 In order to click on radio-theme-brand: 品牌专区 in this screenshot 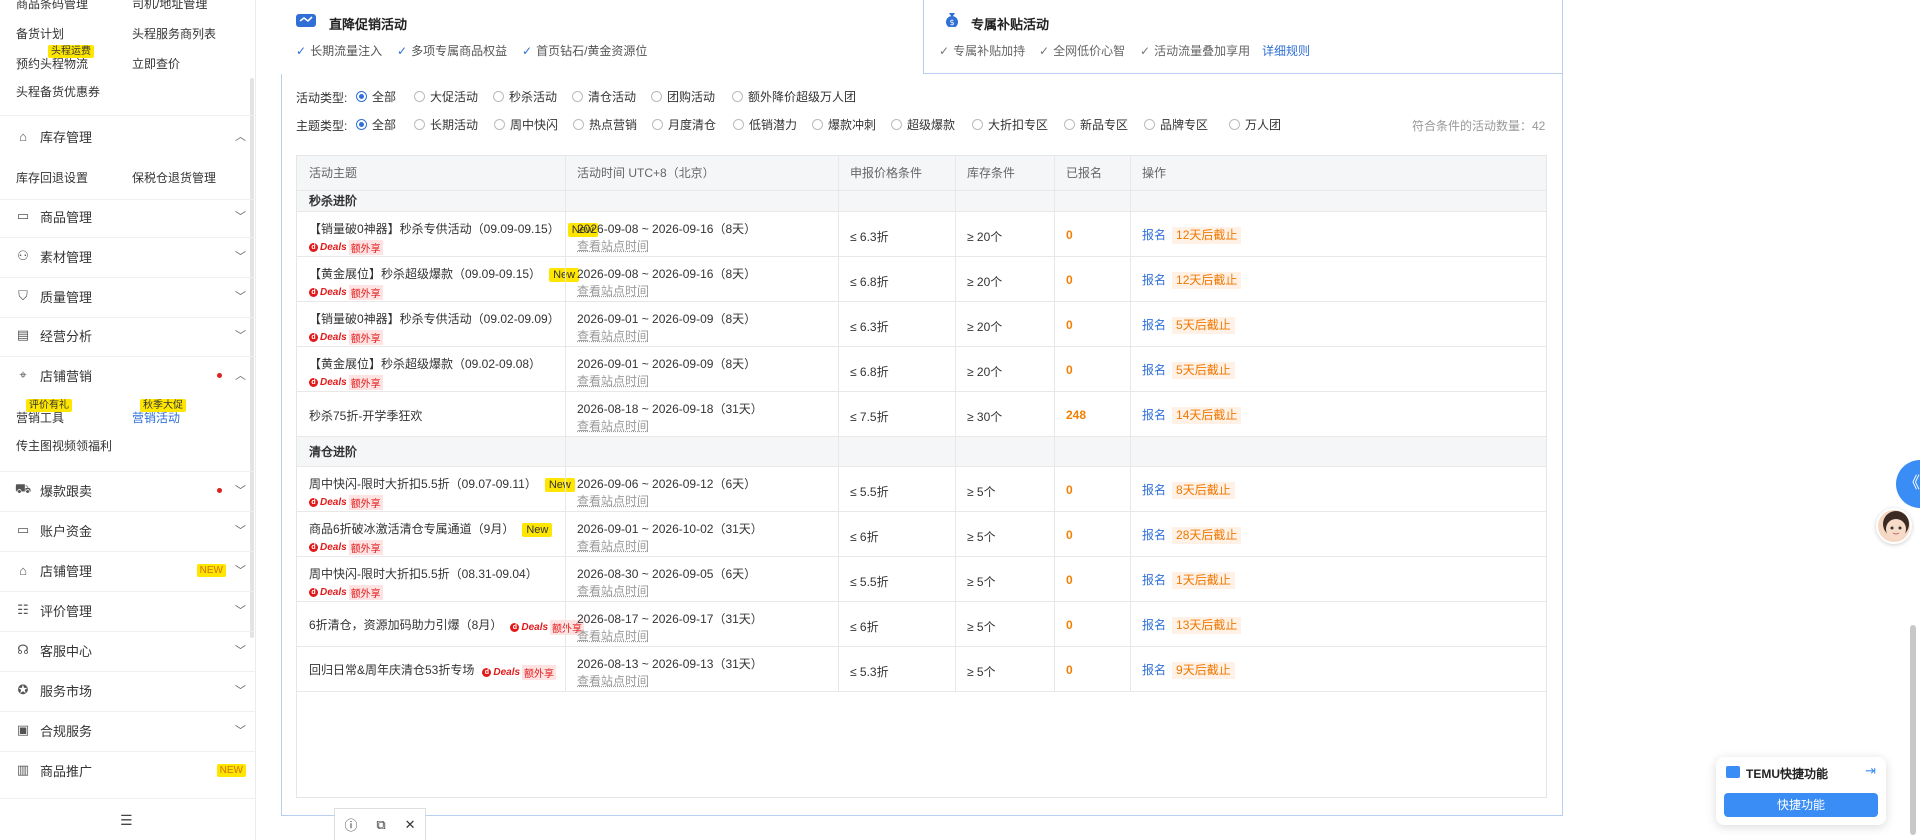, I will do `click(1176, 124)`.